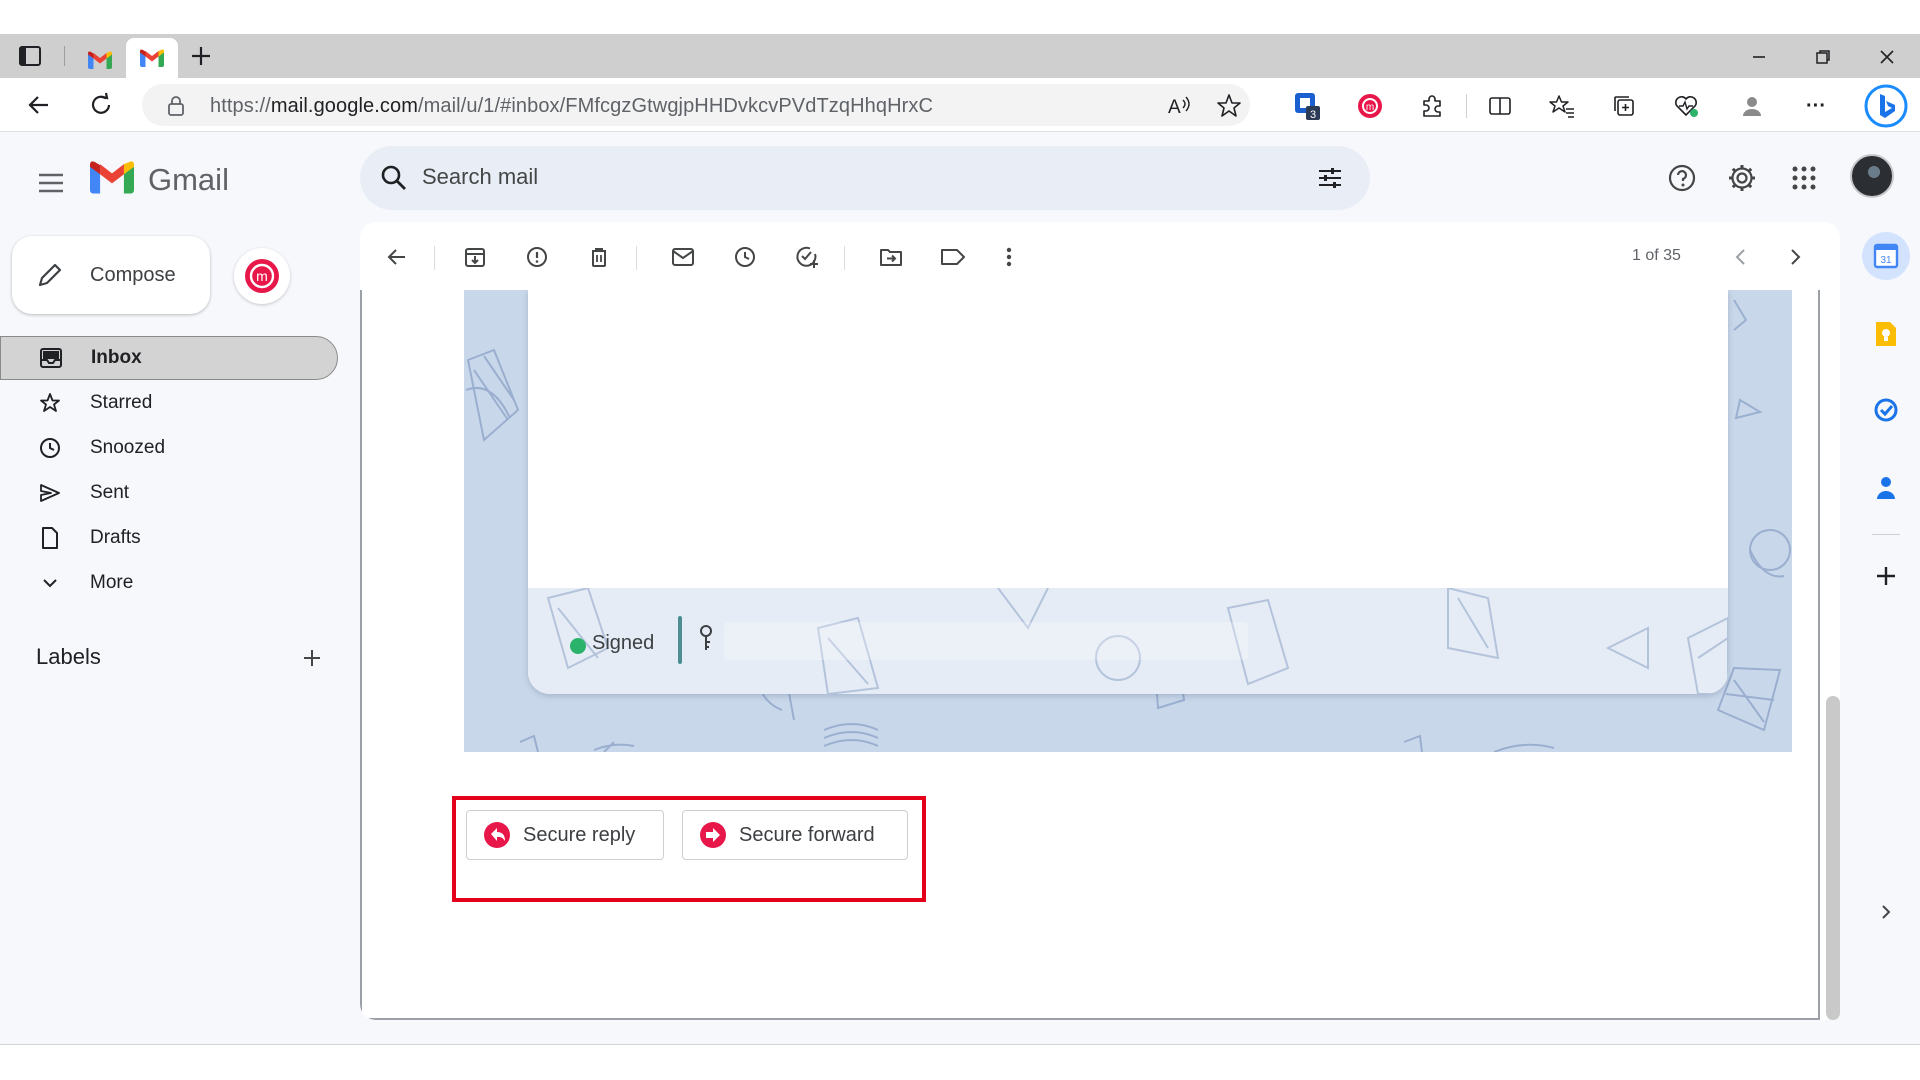 The width and height of the screenshot is (1920, 1080). I want to click on pencil-icon, so click(50, 275).